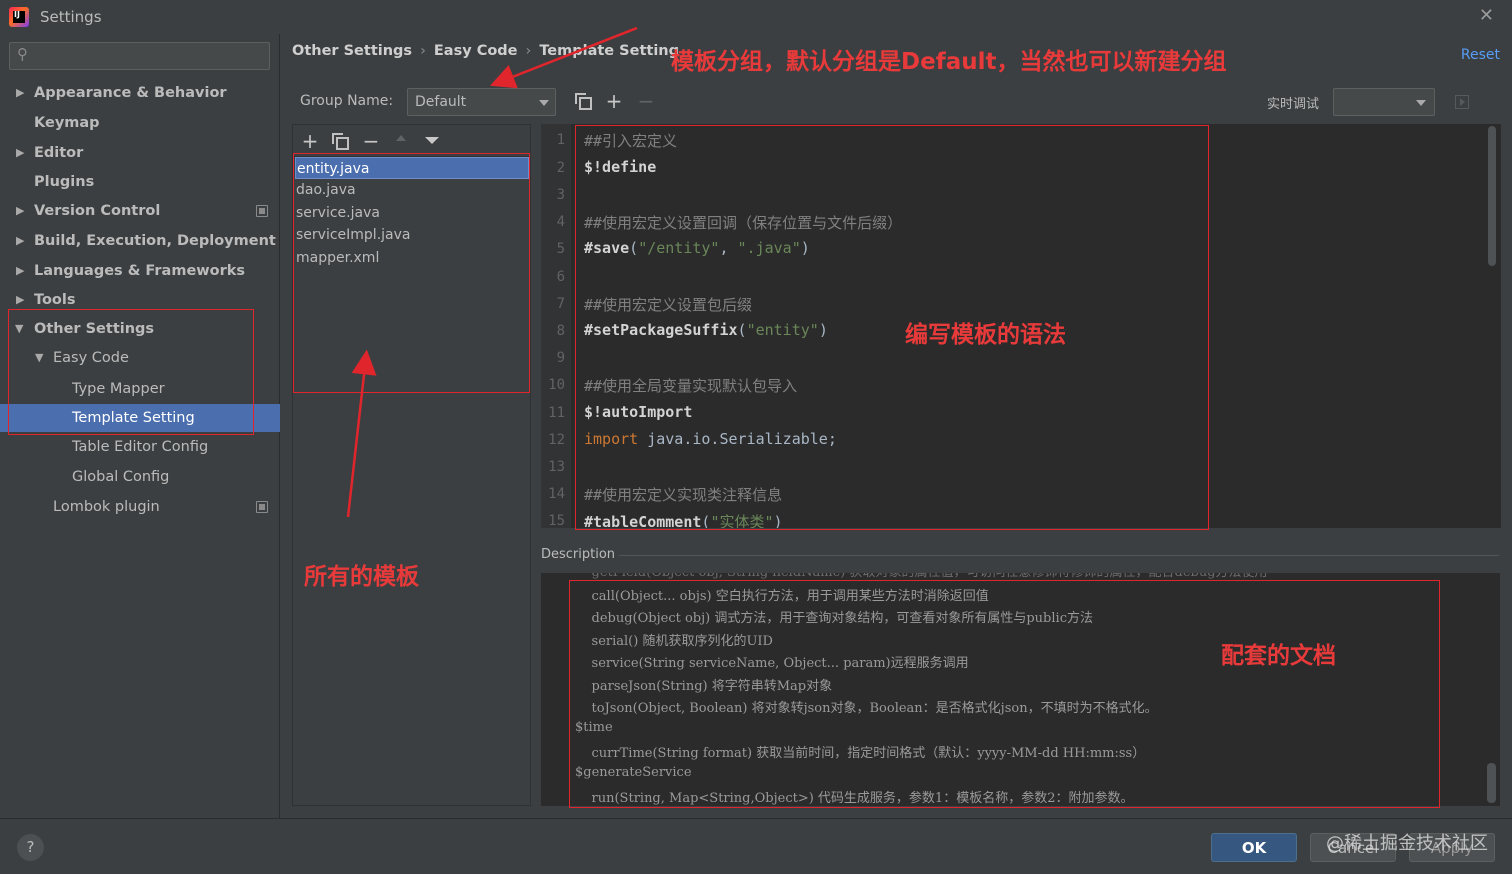 Image resolution: width=1512 pixels, height=874 pixels. Describe the element at coordinates (985, 335) in the screenshot. I see `annotation-syntax-note: 编写模板的语法` at that location.